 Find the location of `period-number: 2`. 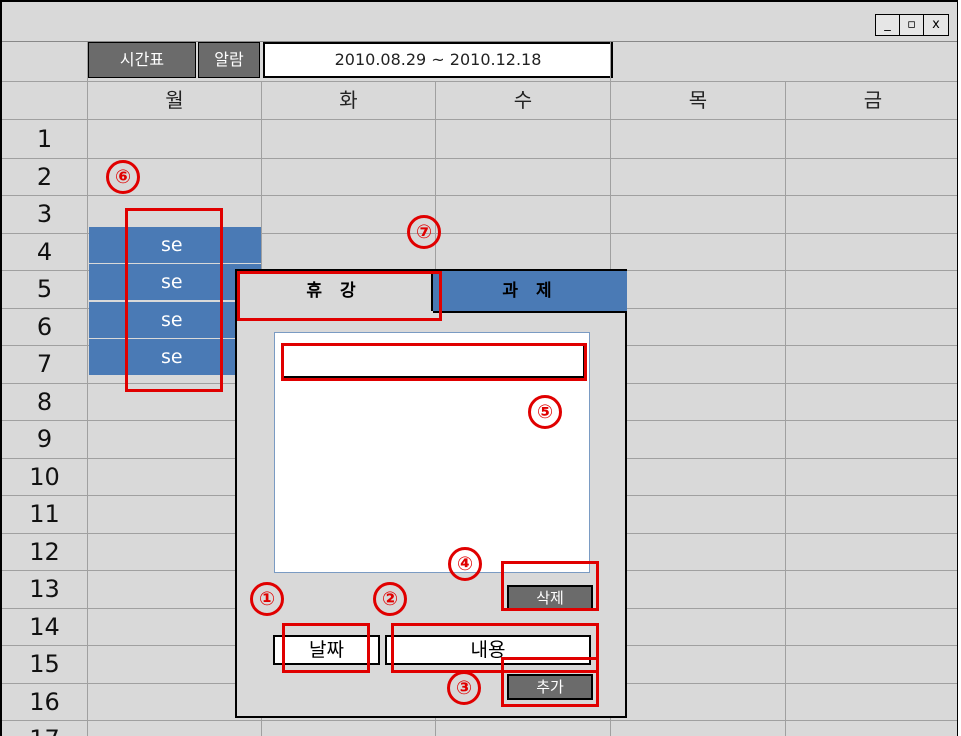

period-number: 2 is located at coordinates (44, 177).